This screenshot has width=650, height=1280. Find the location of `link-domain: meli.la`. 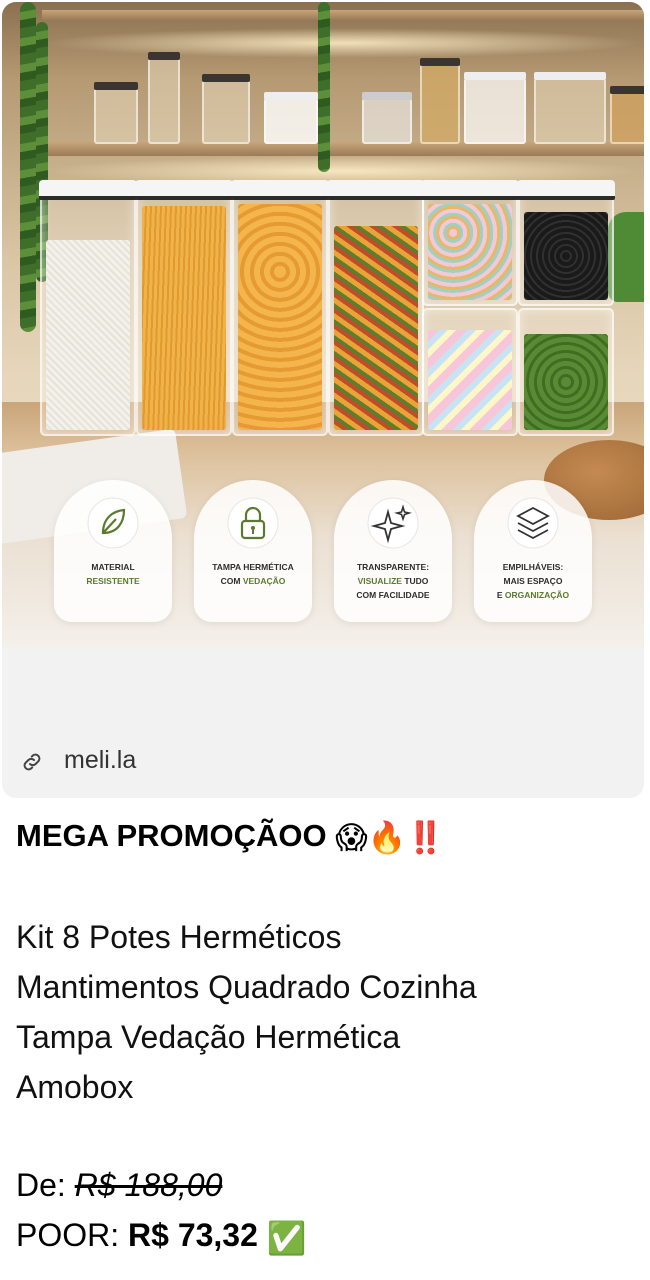

link-domain: meli.la is located at coordinates (100, 760).